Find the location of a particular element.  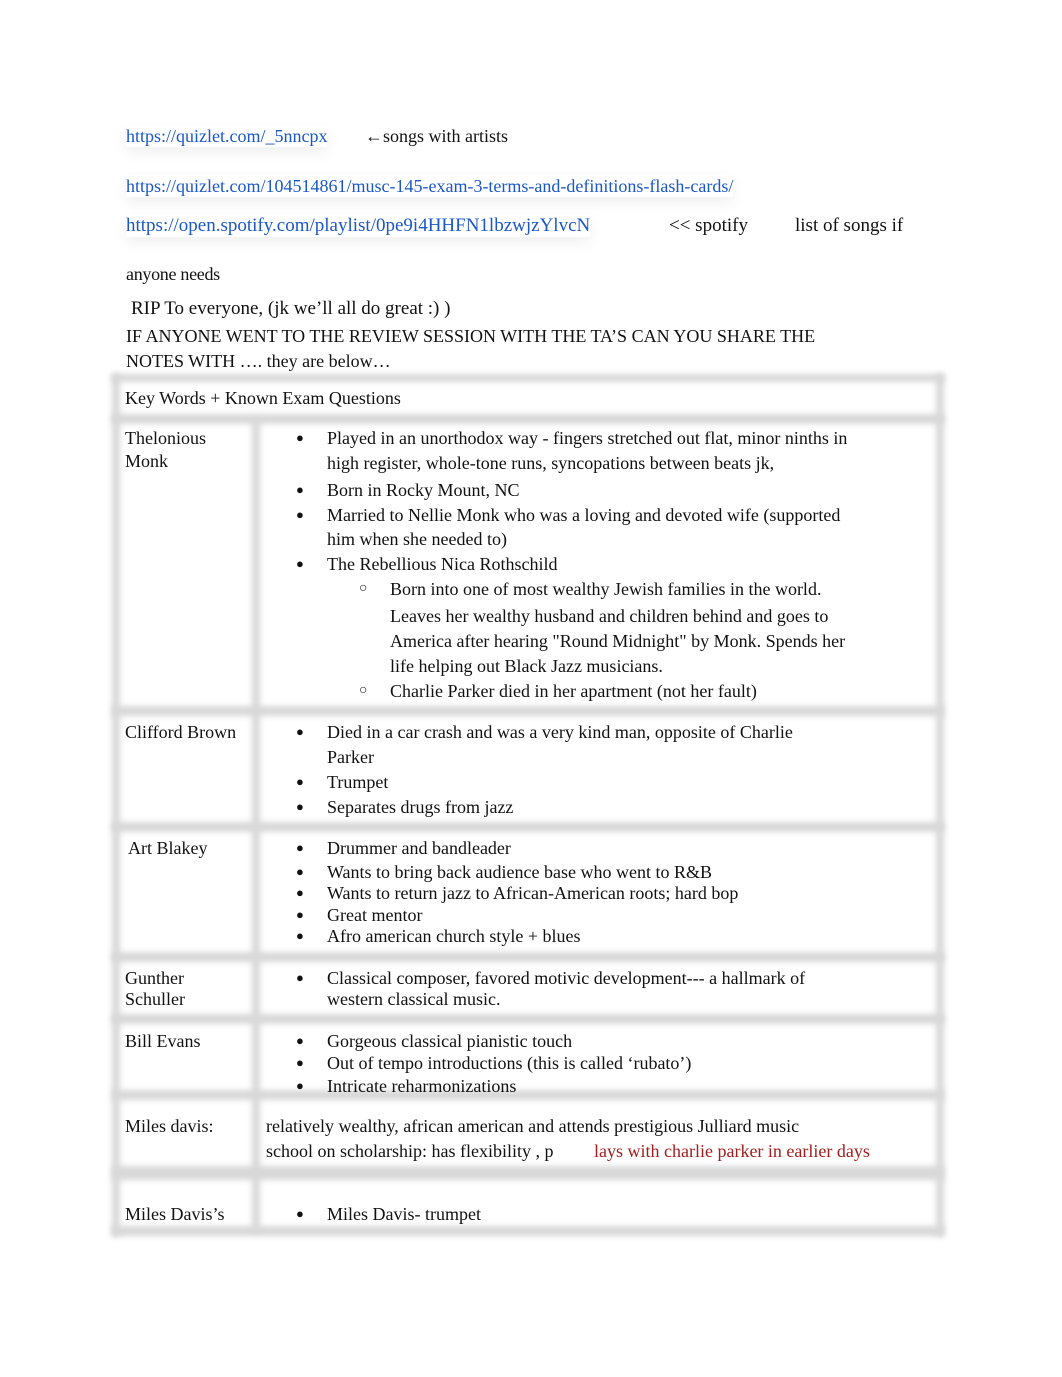

list-item: Gorgeous classical pianistic touch is located at coordinates (450, 1041).